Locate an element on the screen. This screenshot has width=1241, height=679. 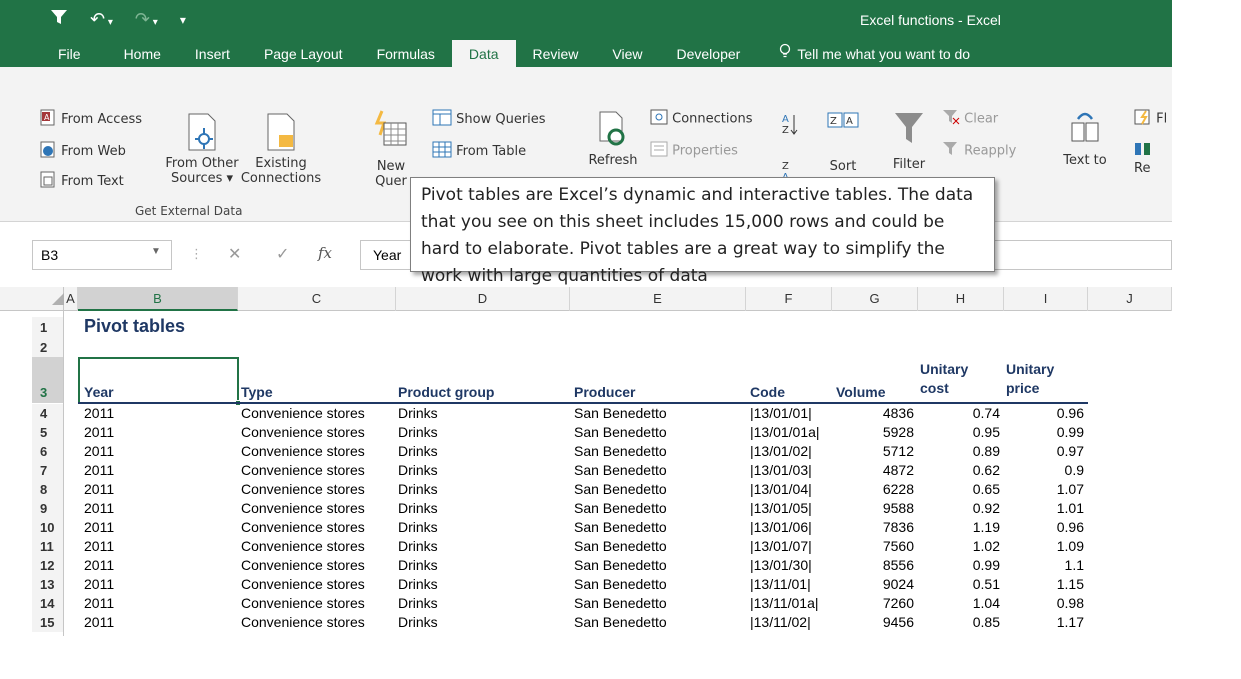
cell-code: |13/01/01| is located at coordinates (781, 413).